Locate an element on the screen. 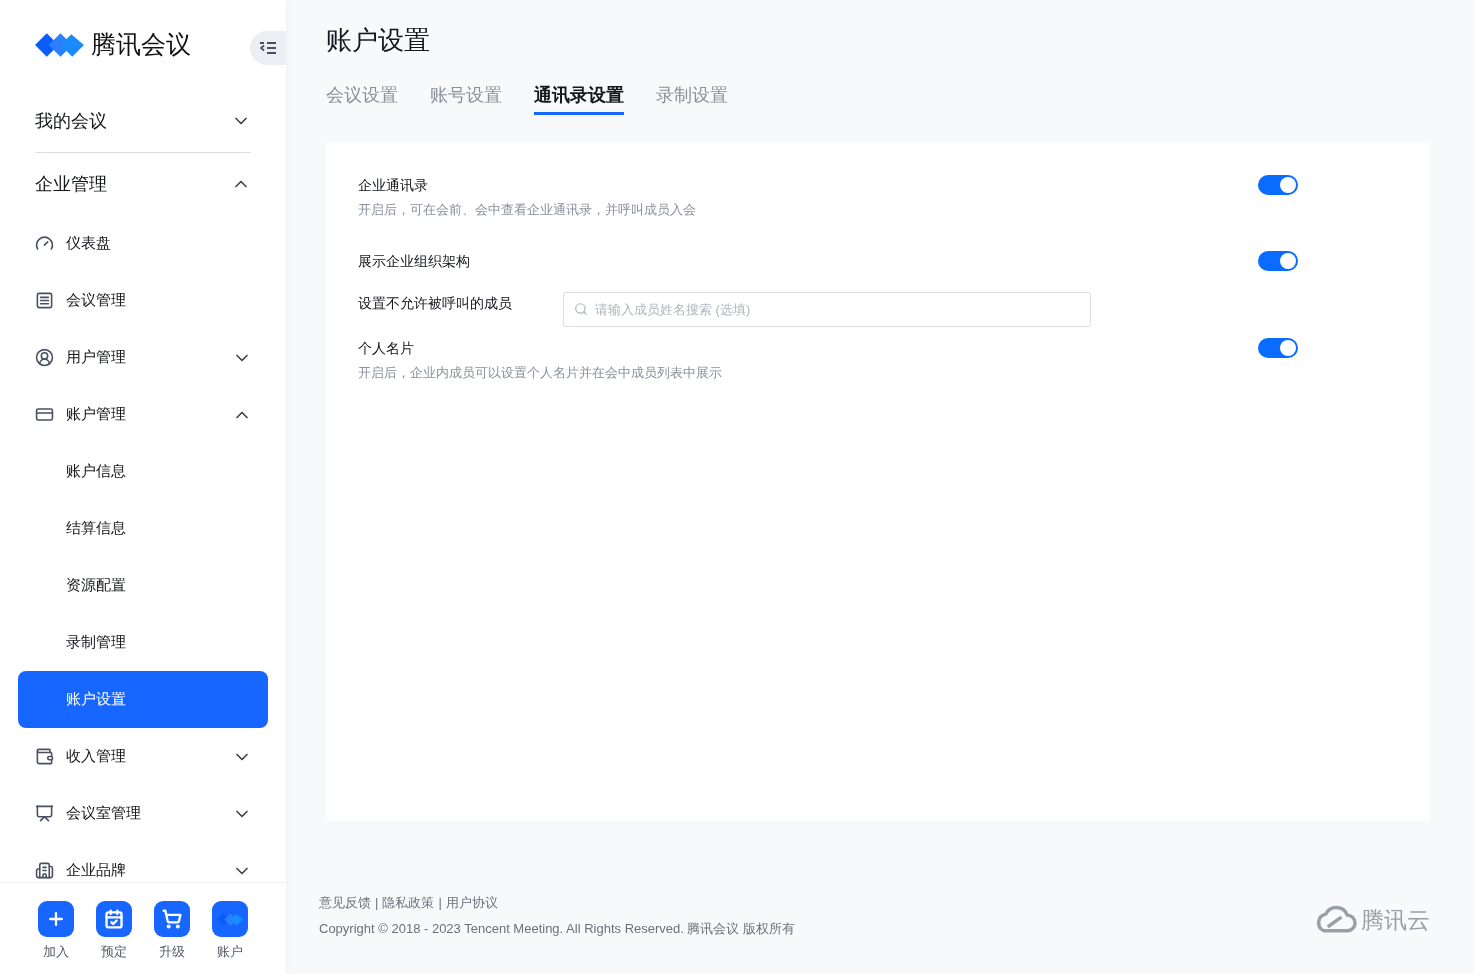 This screenshot has width=1474, height=974. nav-item: 账户信息 is located at coordinates (143, 471).